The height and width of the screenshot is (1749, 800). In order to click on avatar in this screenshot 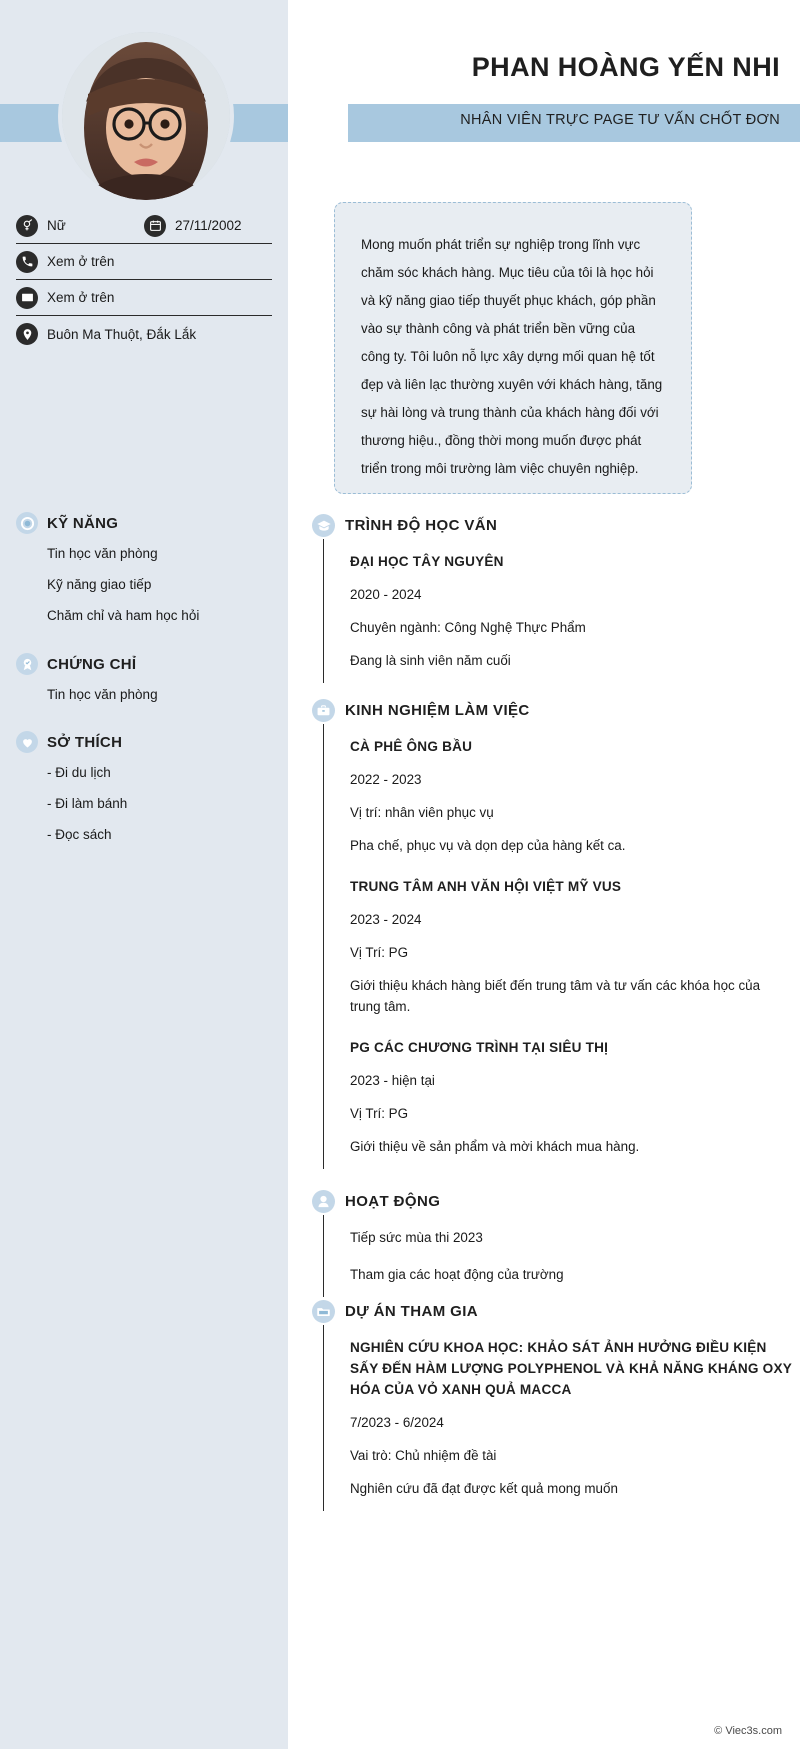, I will do `click(146, 116)`.